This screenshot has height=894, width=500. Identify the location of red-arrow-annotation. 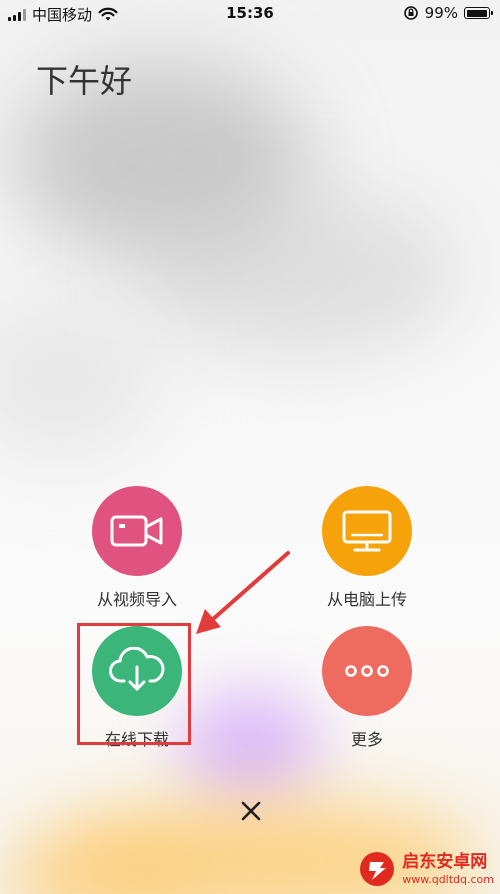
(243, 592).